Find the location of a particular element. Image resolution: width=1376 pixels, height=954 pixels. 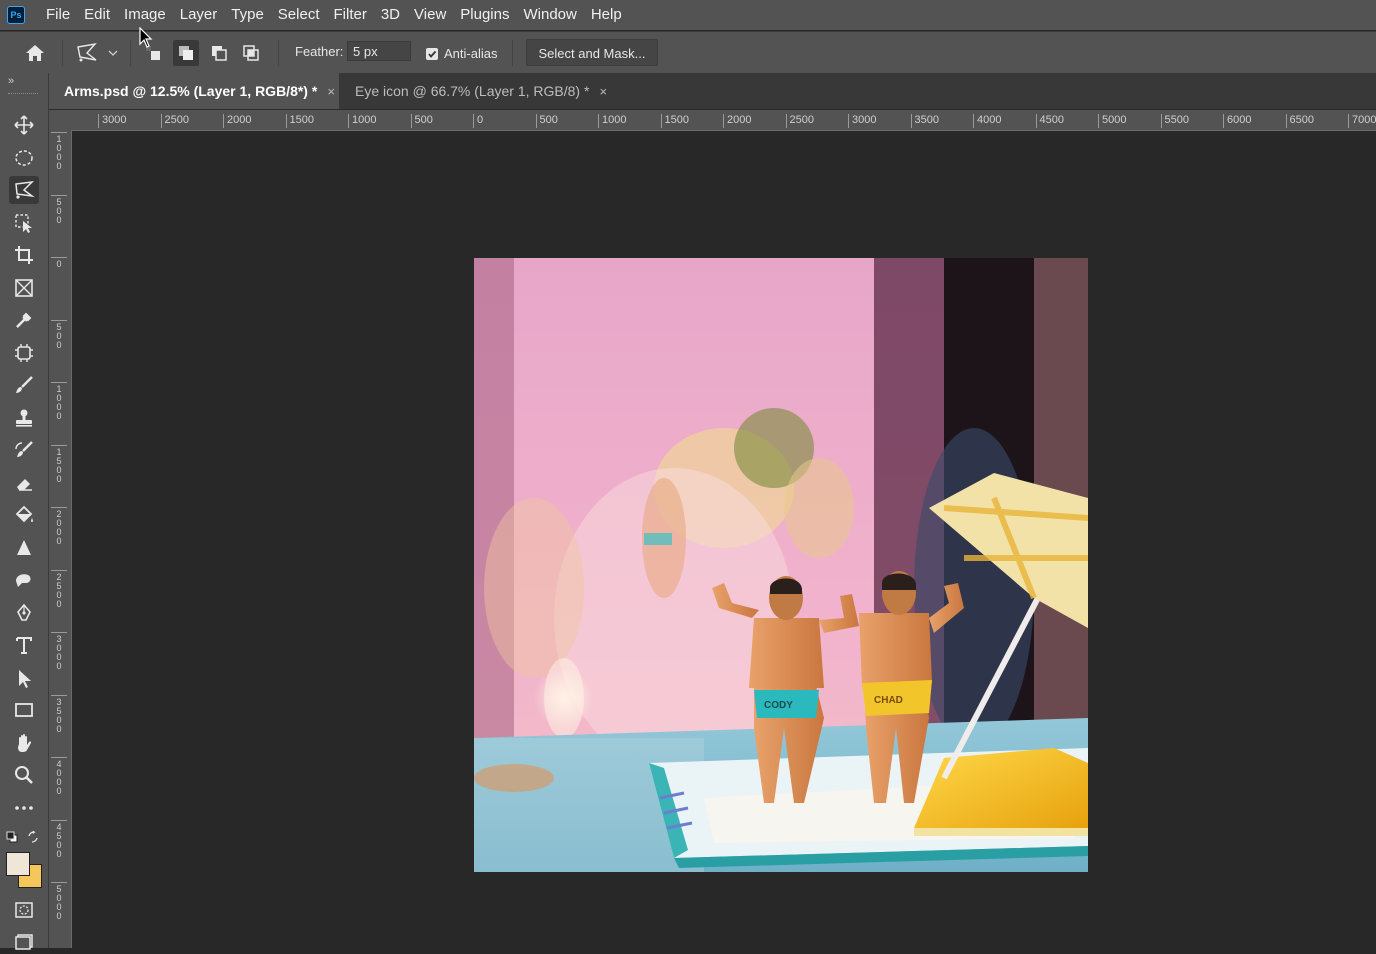

quick-mask-button is located at coordinates (24, 910).